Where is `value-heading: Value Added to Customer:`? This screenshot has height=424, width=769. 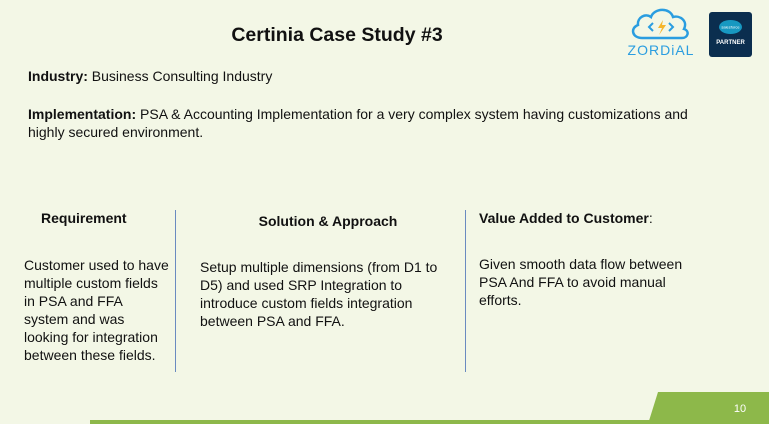 value-heading: Value Added to Customer: is located at coordinates (594, 218).